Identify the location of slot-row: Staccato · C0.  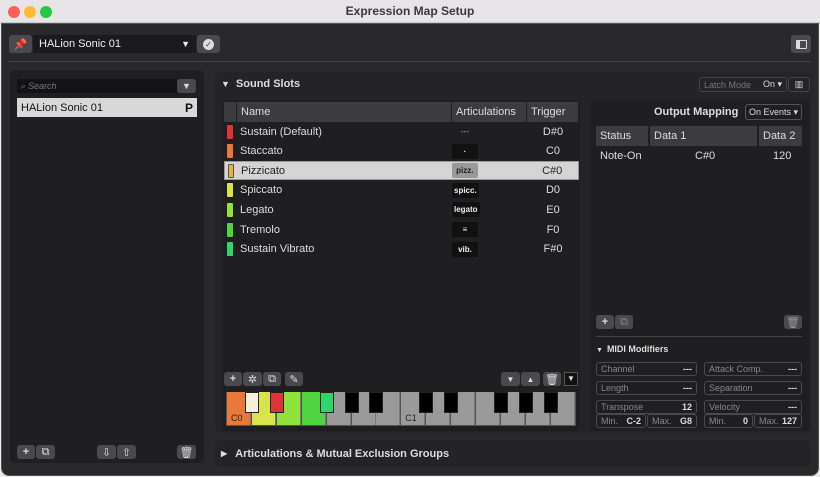
(401, 151).